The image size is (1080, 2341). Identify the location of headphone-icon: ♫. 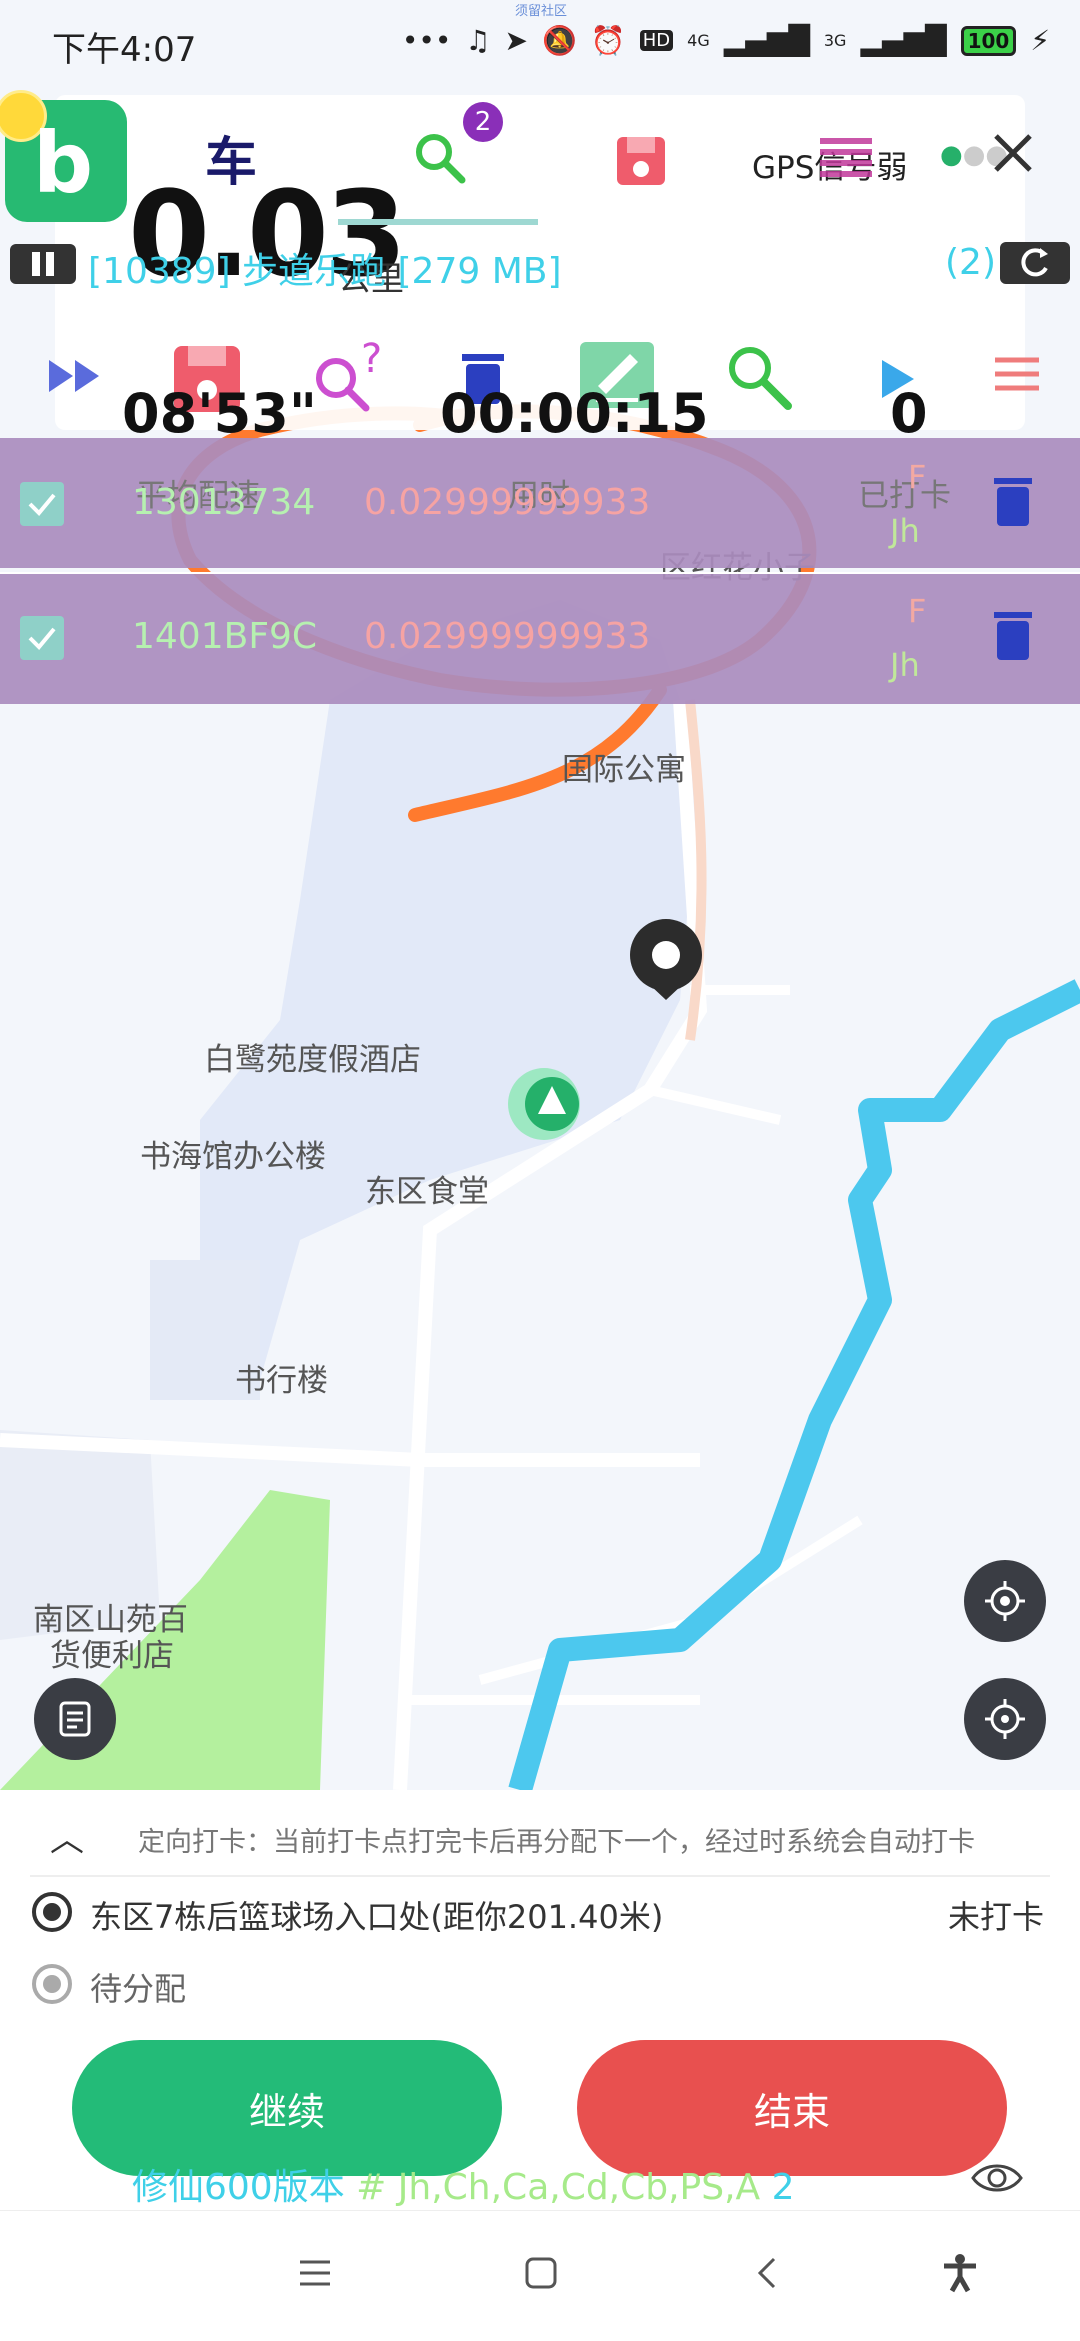
(478, 40).